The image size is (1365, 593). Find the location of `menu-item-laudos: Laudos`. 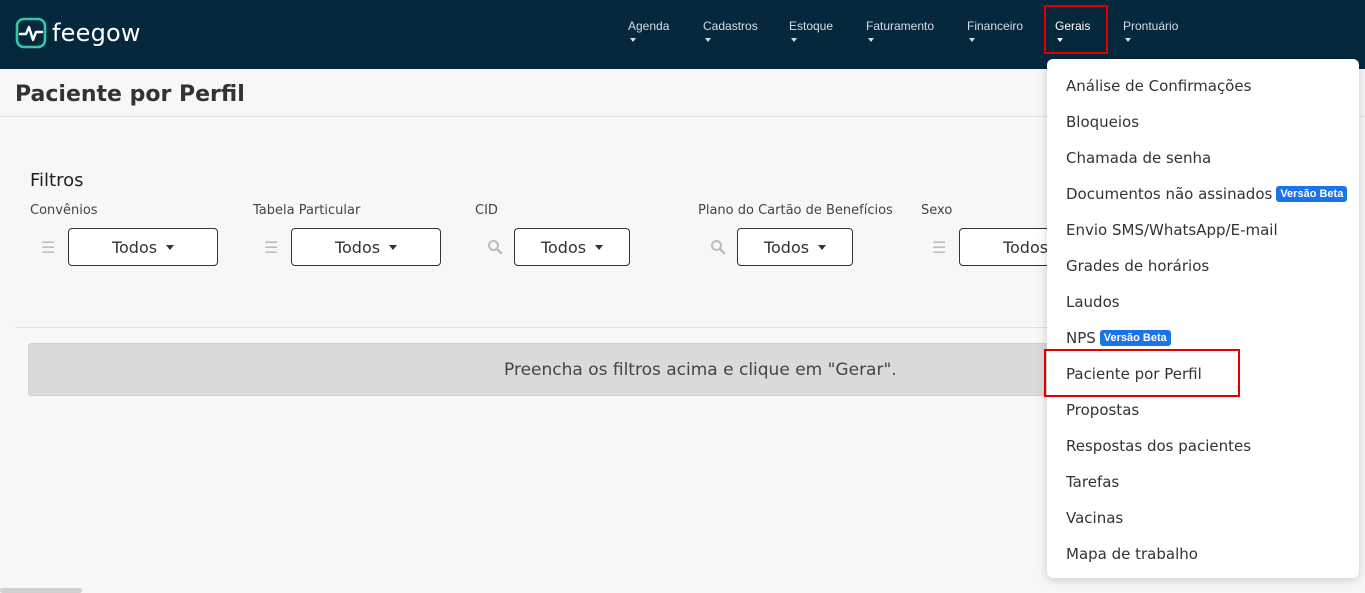

menu-item-laudos: Laudos is located at coordinates (1093, 302).